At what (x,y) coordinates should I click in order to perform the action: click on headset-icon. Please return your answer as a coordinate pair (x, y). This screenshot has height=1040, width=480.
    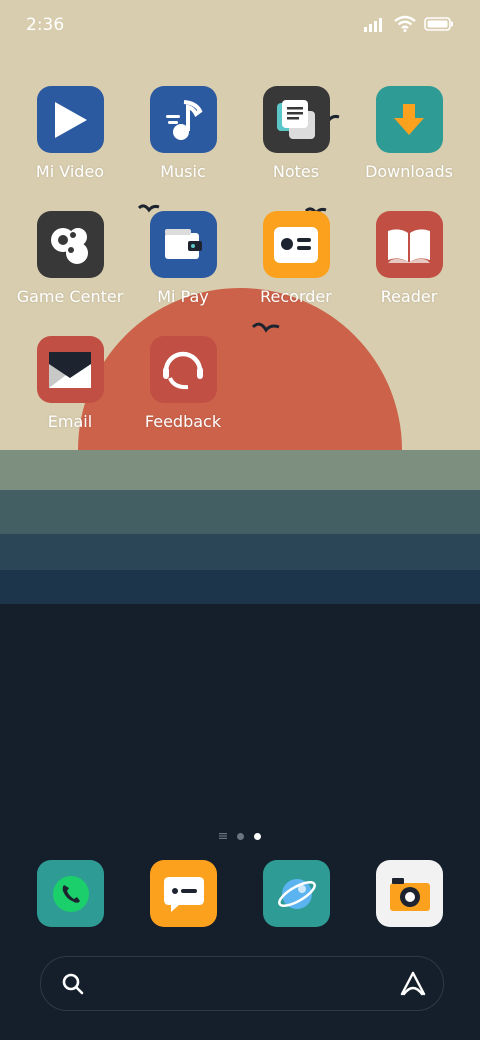
    Looking at the image, I should click on (183, 369).